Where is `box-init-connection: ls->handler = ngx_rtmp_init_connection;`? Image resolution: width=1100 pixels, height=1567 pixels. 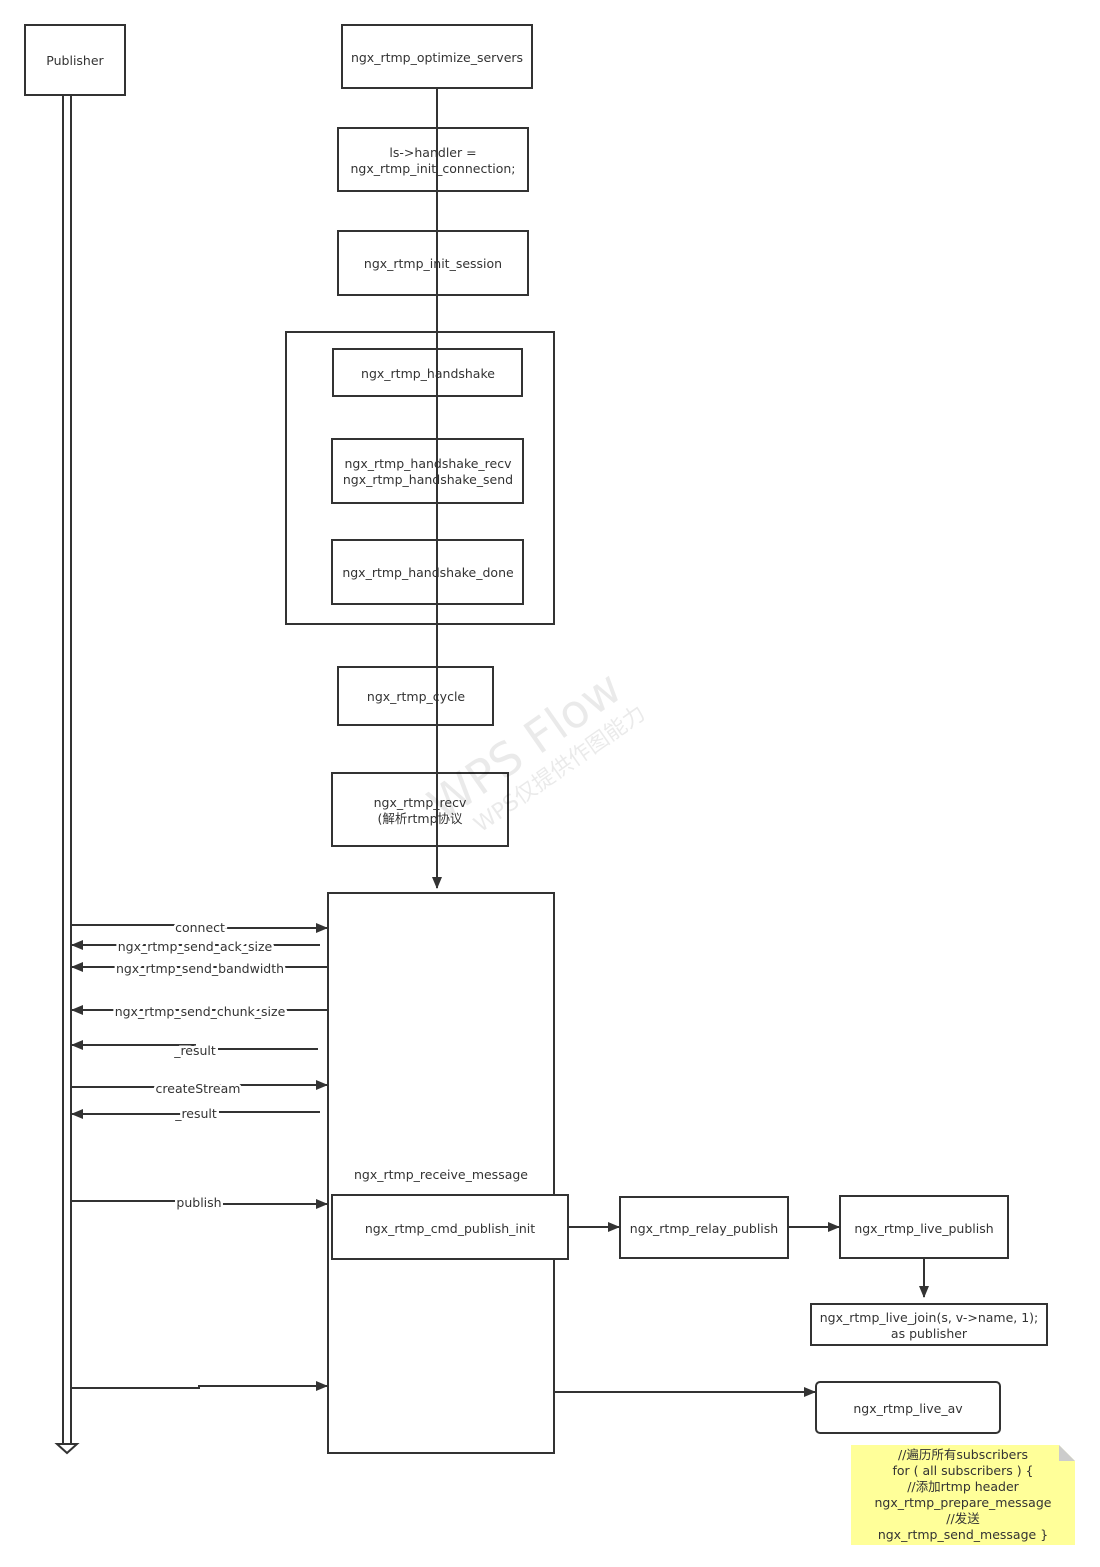 box-init-connection: ls->handler = ngx_rtmp_init_connection; is located at coordinates (433, 159).